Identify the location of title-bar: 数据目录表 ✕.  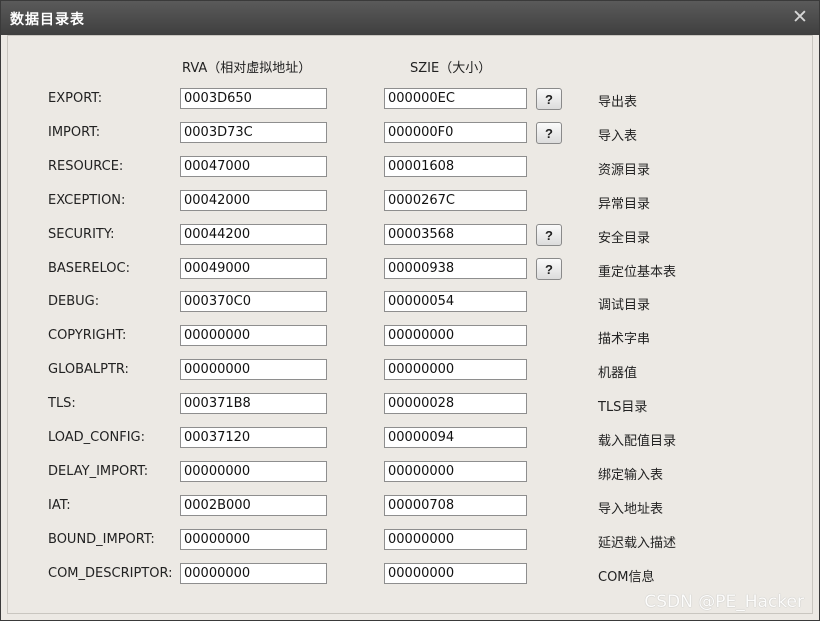
(410, 18).